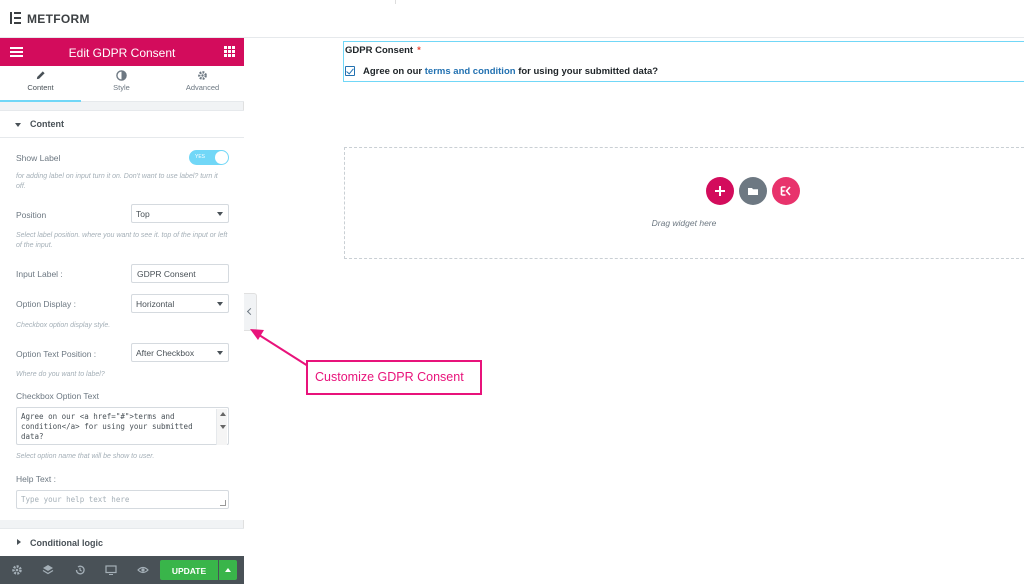 The width and height of the screenshot is (1024, 584). I want to click on option-suffix: for using your submitted data?, so click(587, 71).